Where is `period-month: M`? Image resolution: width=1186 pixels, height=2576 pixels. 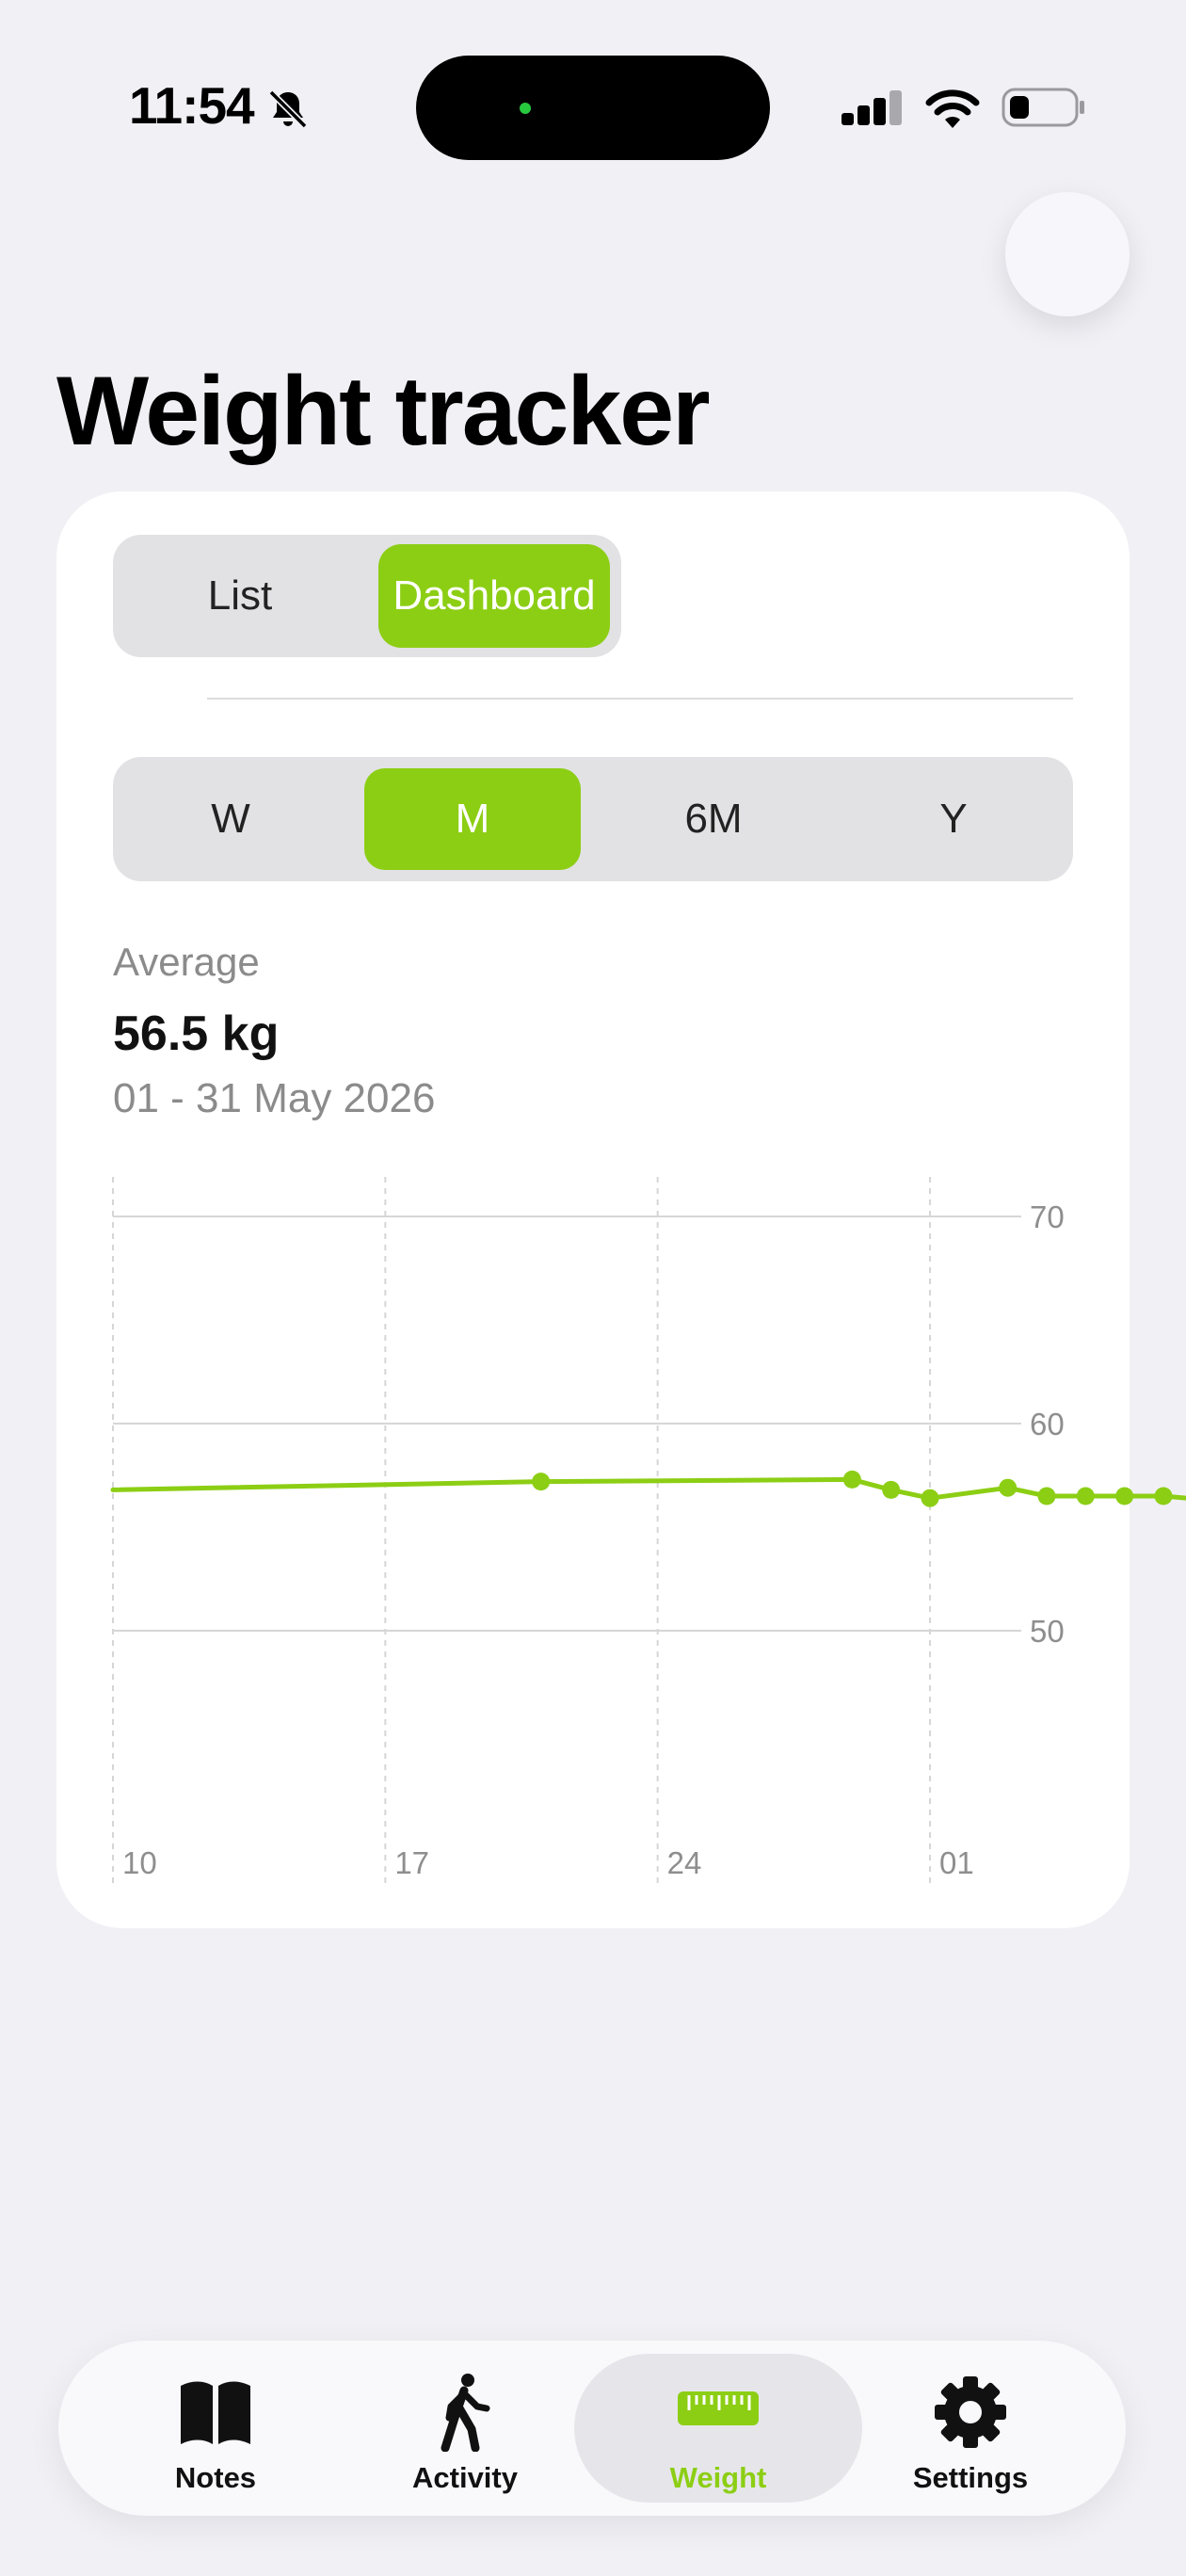
period-month: M is located at coordinates (472, 819).